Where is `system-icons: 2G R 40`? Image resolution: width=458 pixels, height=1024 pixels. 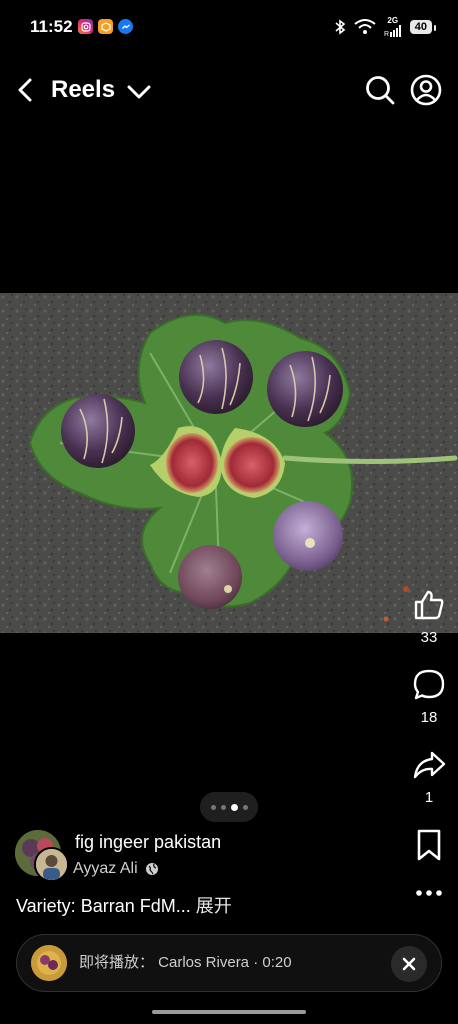
system-icons: 2G R 40 is located at coordinates (385, 27).